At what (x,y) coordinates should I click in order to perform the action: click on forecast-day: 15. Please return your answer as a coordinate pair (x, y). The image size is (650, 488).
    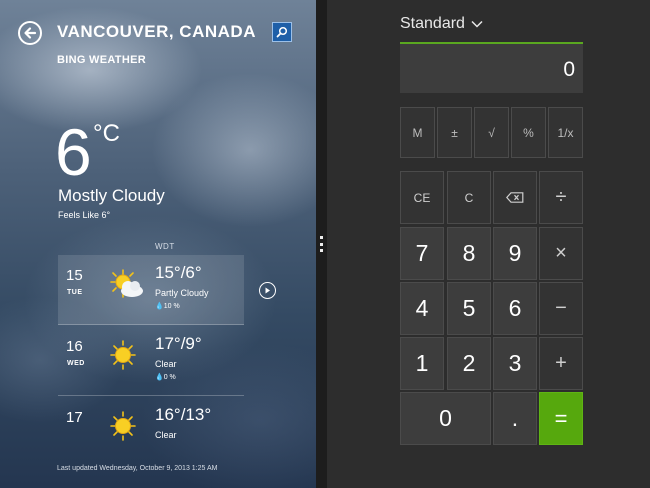
    Looking at the image, I should click on (74, 275).